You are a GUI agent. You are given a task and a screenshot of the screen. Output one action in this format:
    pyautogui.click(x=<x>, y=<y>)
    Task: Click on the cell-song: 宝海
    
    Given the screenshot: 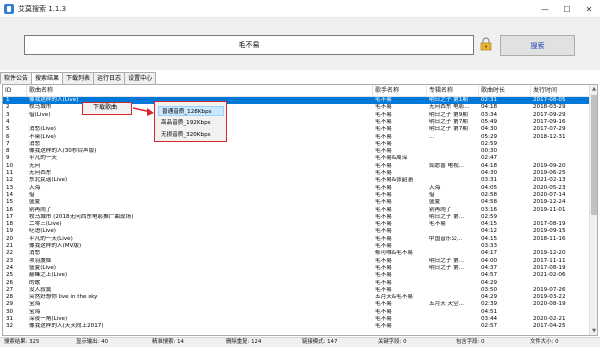 What is the action you would take?
    pyautogui.click(x=35, y=311)
    